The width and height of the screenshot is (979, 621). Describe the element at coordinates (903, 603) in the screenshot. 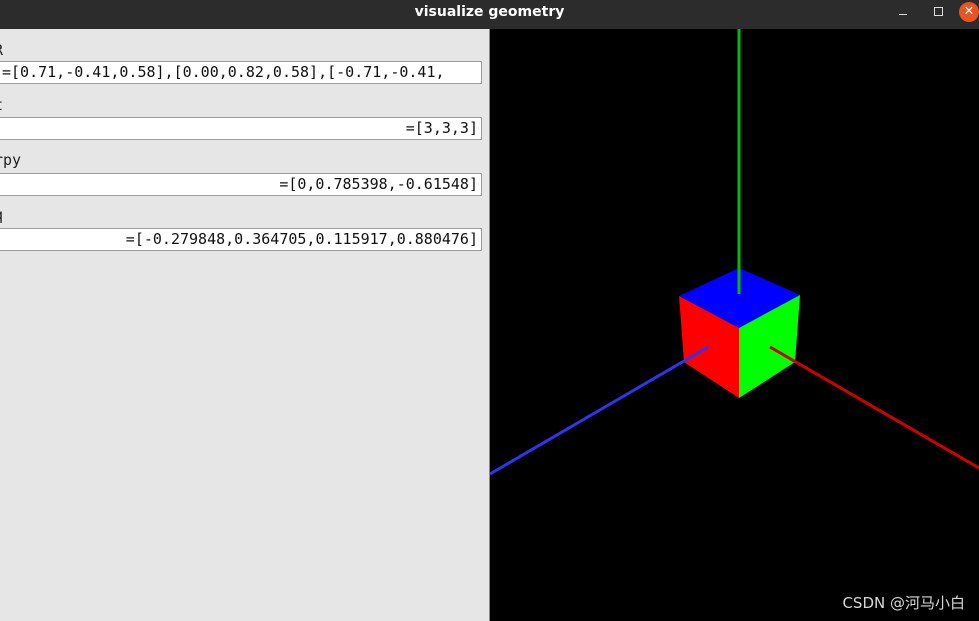

I see `watermark: CSDN @河马小白` at that location.